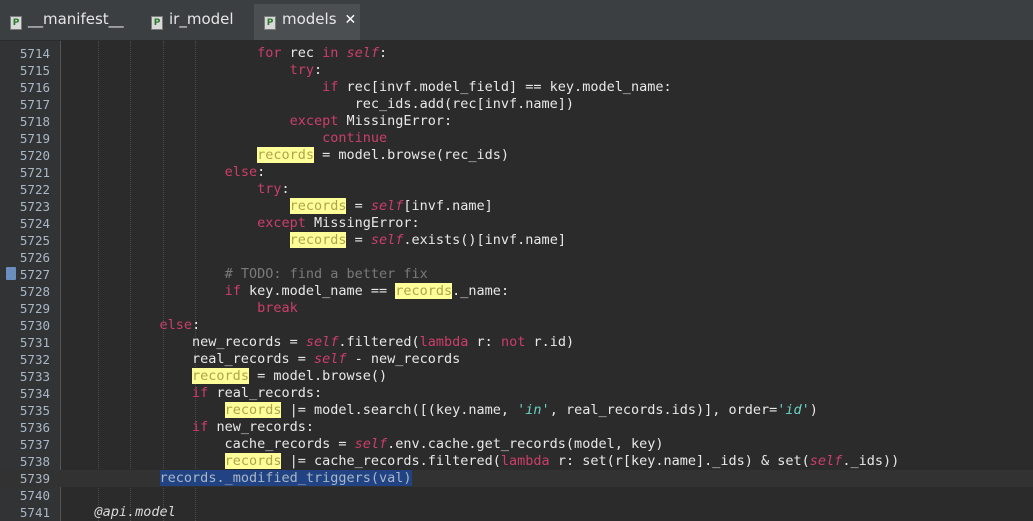  I want to click on line-number: 5720, so click(34, 155).